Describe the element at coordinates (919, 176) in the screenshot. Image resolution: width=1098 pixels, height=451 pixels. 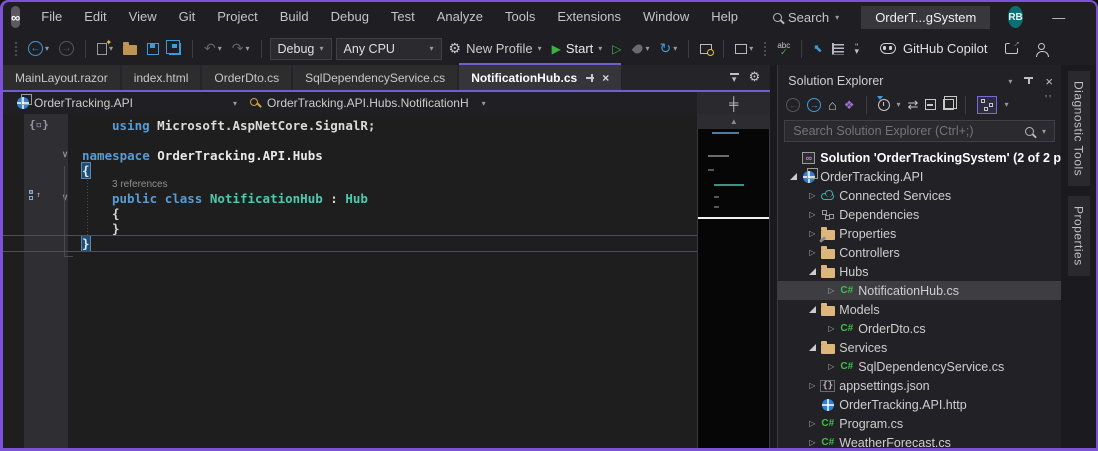
I see `tree-item-ordertracking.api: OrderTracking.API` at that location.